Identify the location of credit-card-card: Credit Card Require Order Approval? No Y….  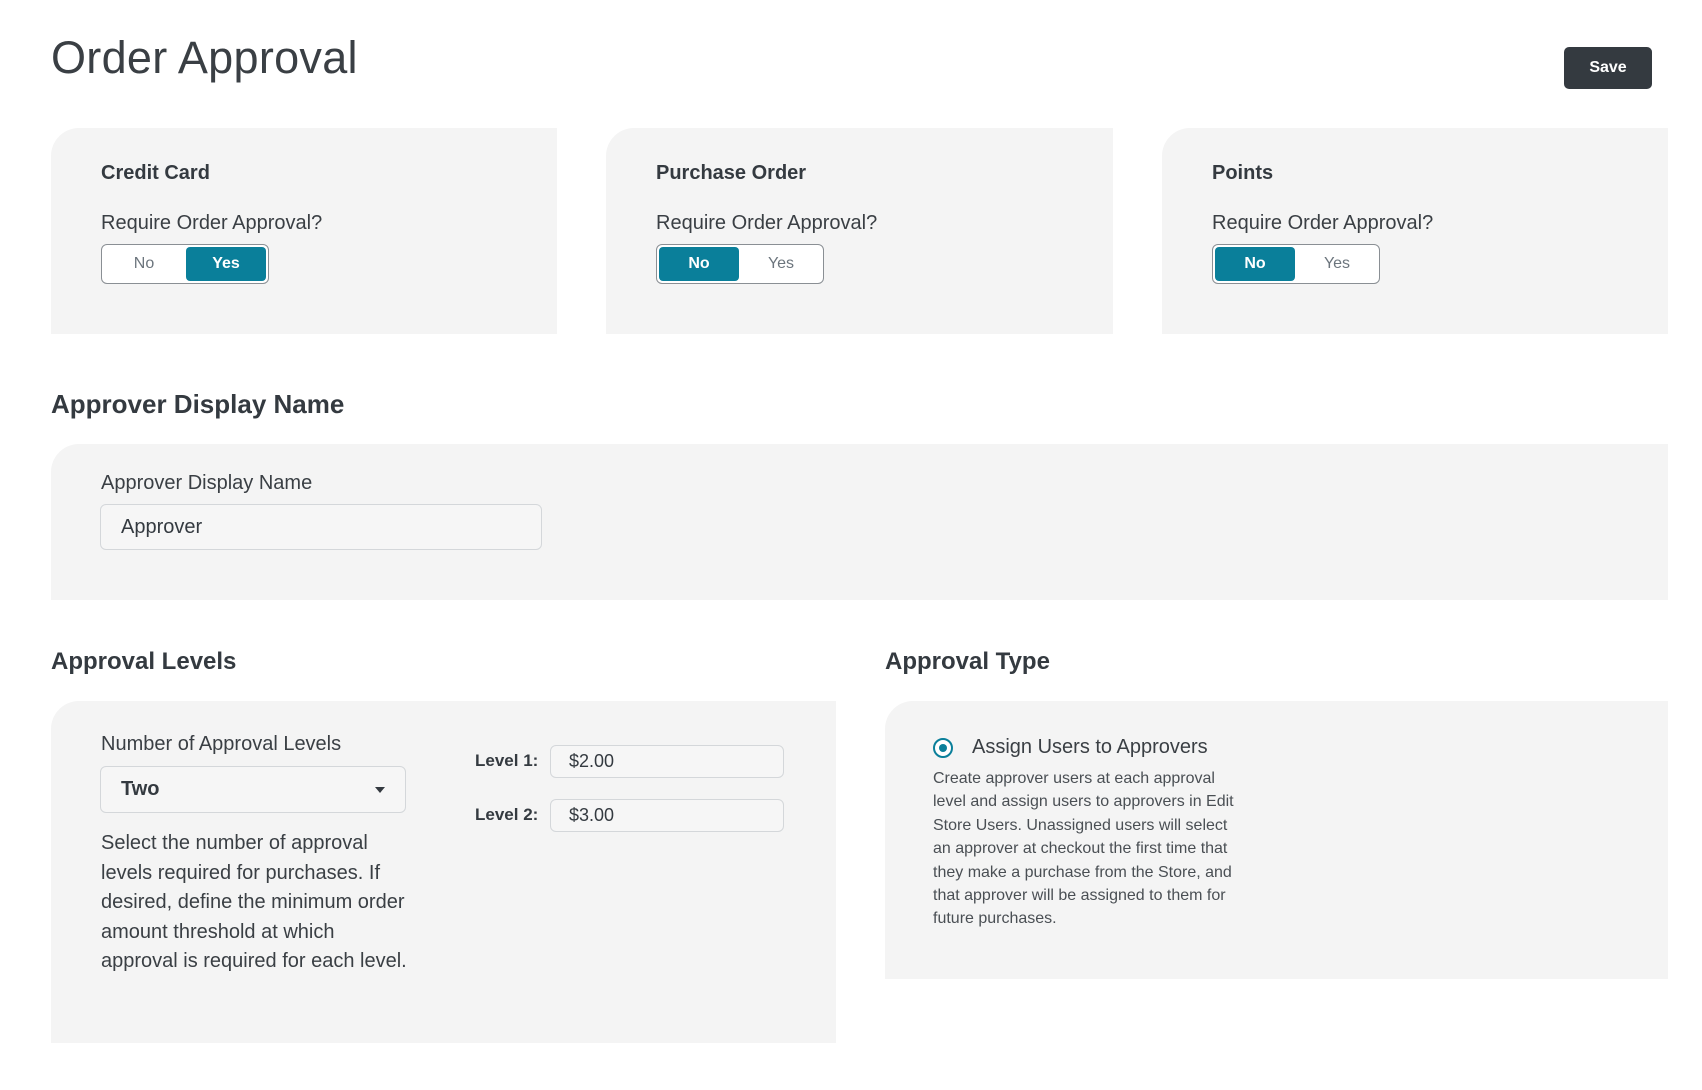
(304, 231).